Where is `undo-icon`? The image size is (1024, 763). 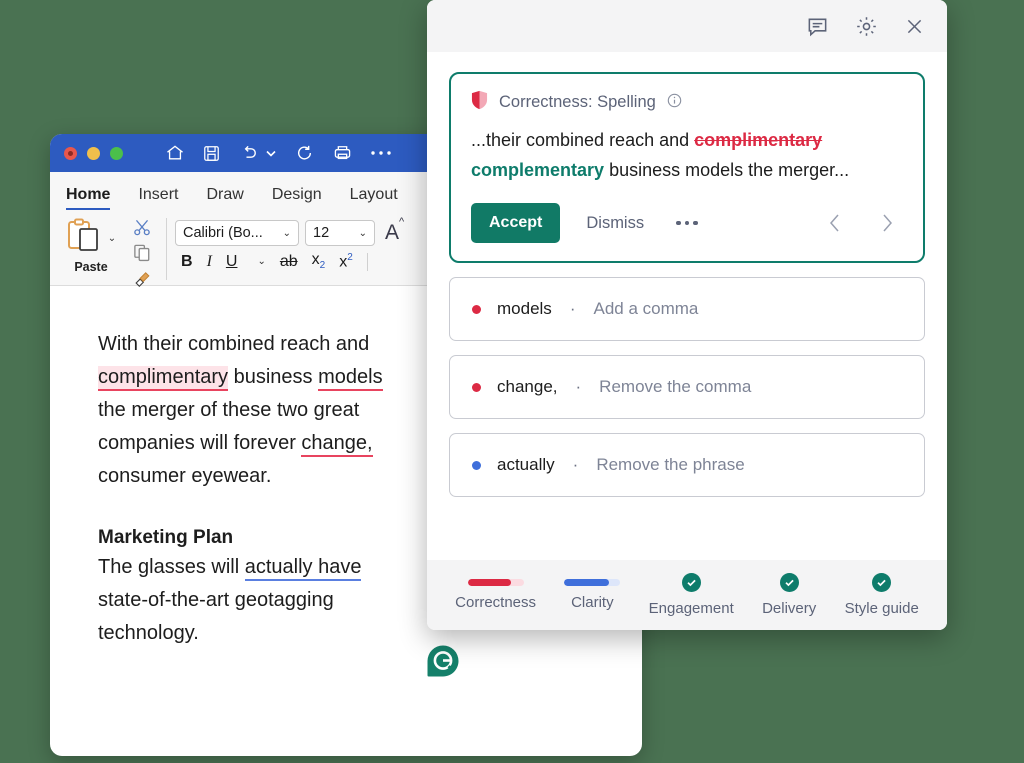 undo-icon is located at coordinates (249, 153).